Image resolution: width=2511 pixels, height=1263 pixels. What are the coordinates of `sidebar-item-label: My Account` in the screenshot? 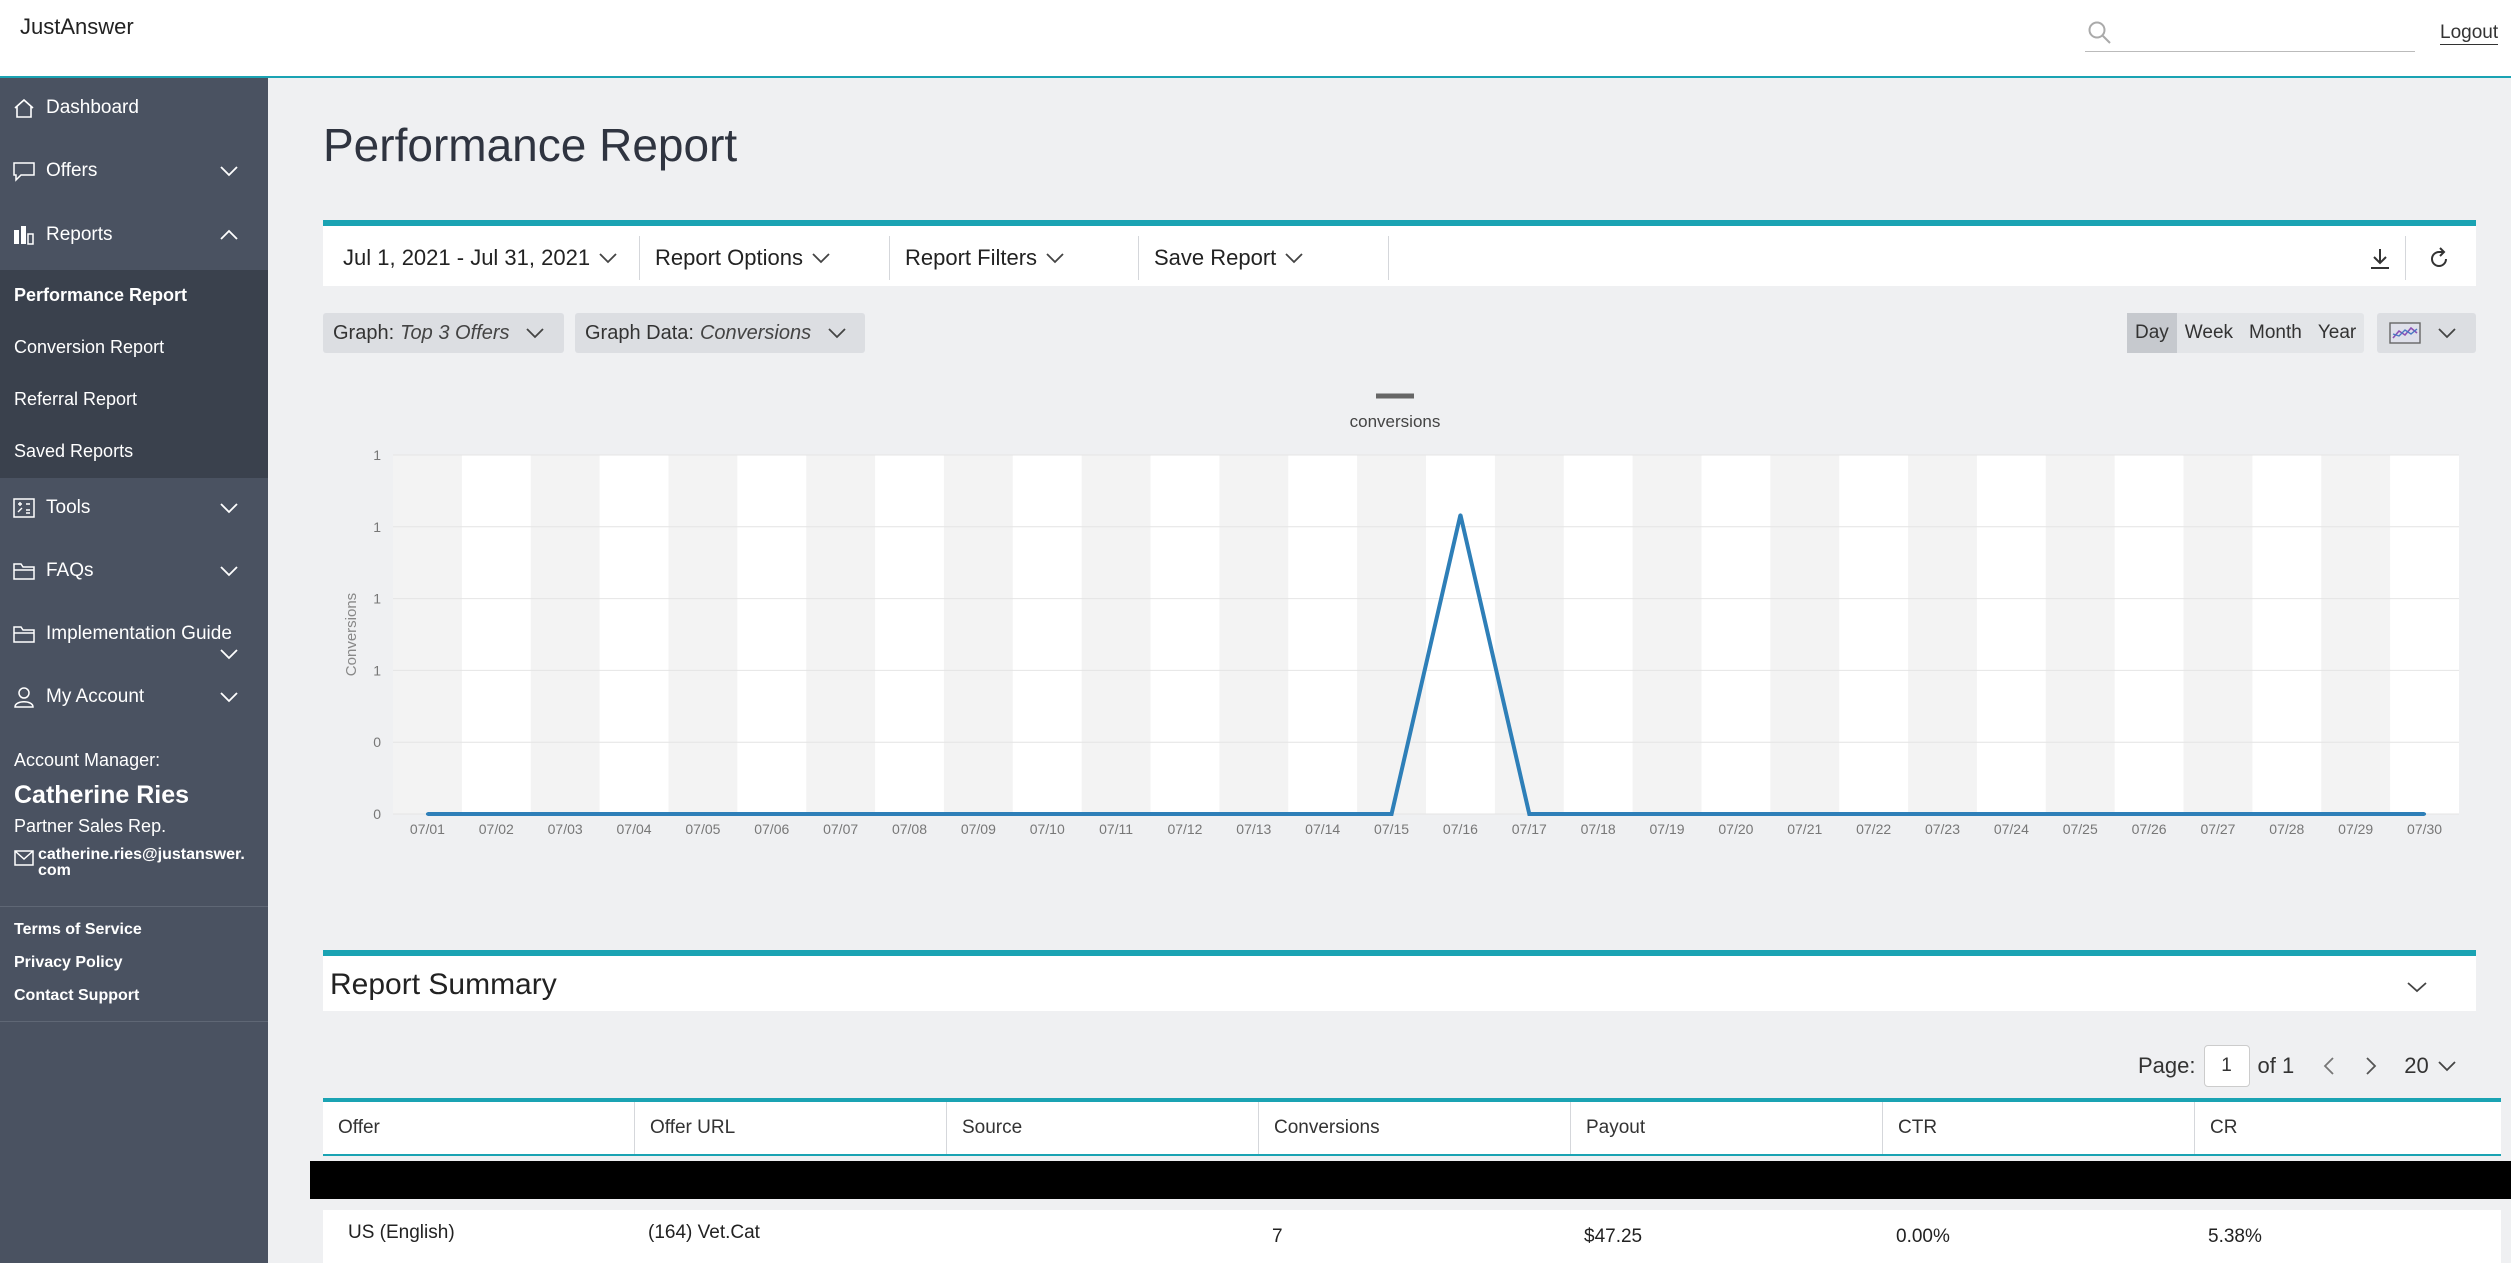 It's located at (95, 696).